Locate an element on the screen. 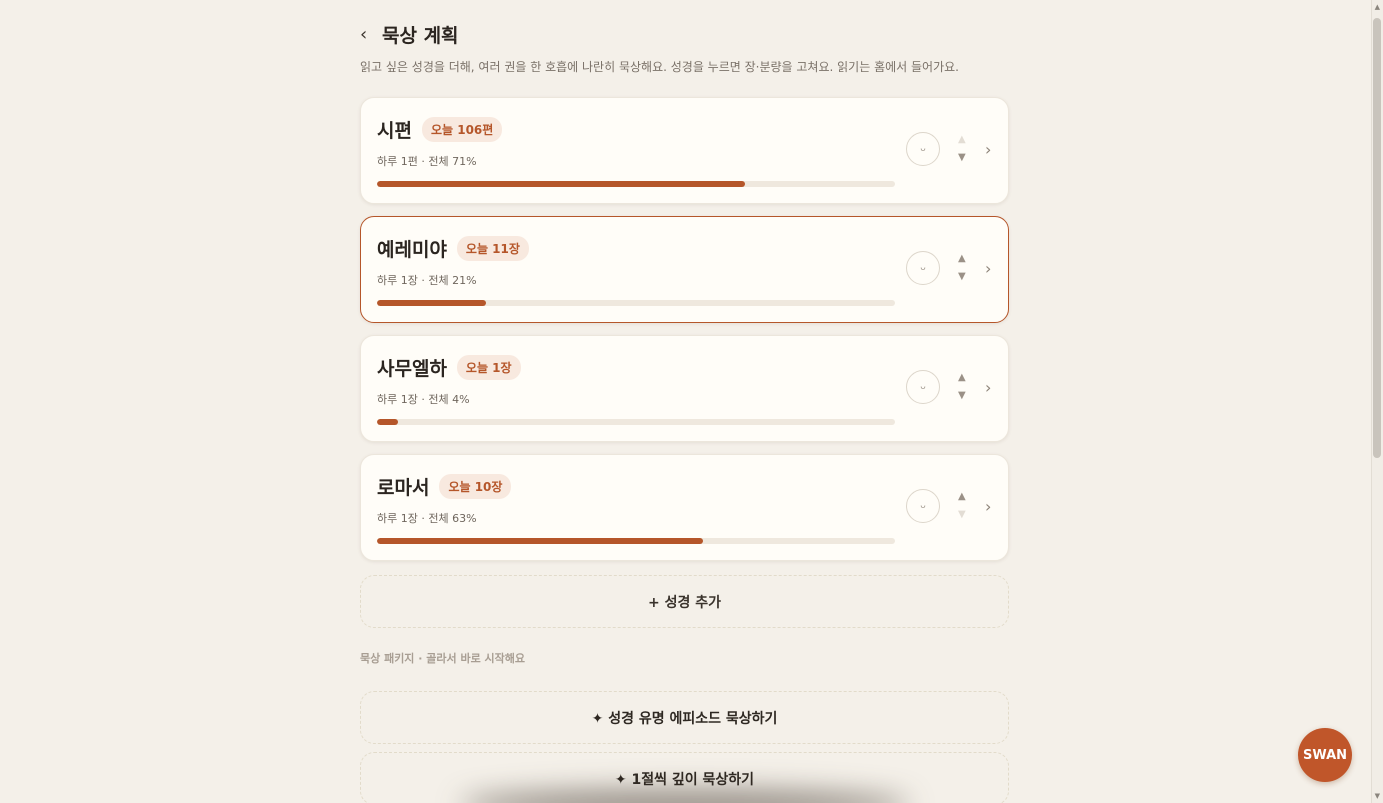  plan-meta: 하루 1장 · 전체 63% is located at coordinates (427, 518).